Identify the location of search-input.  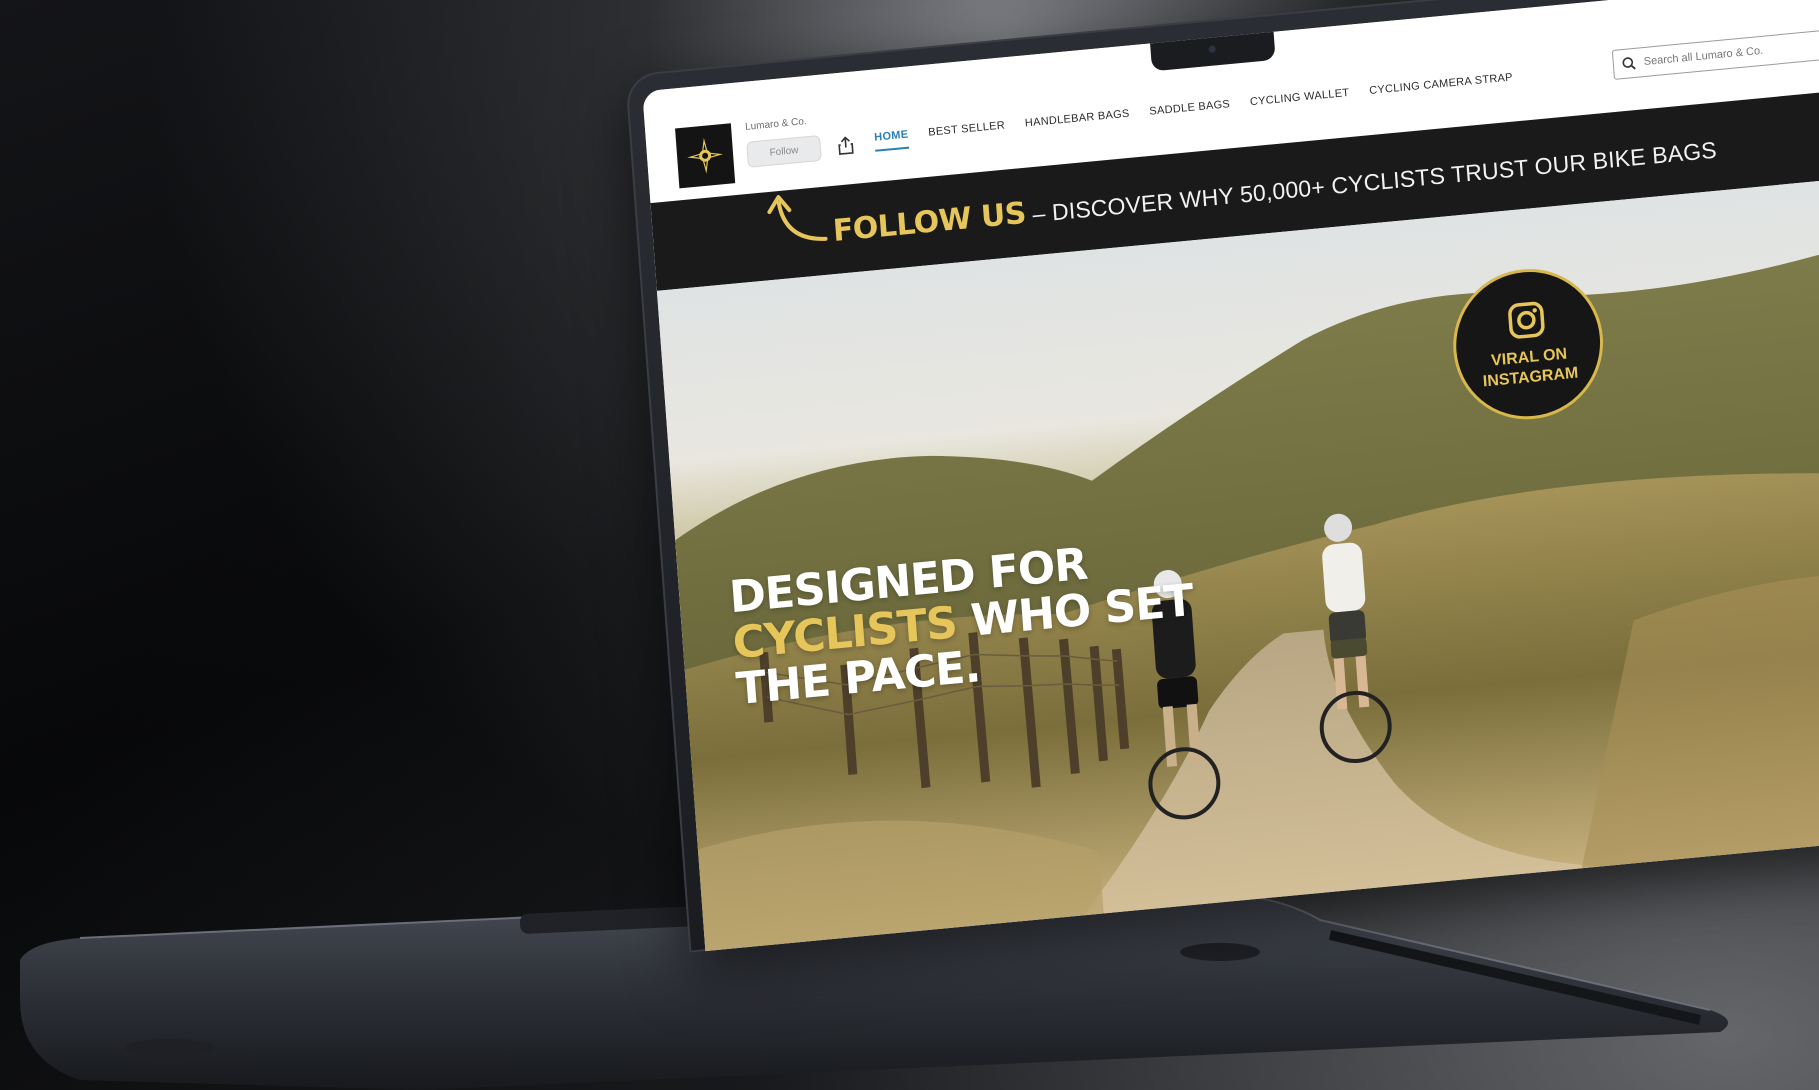
(1730, 53).